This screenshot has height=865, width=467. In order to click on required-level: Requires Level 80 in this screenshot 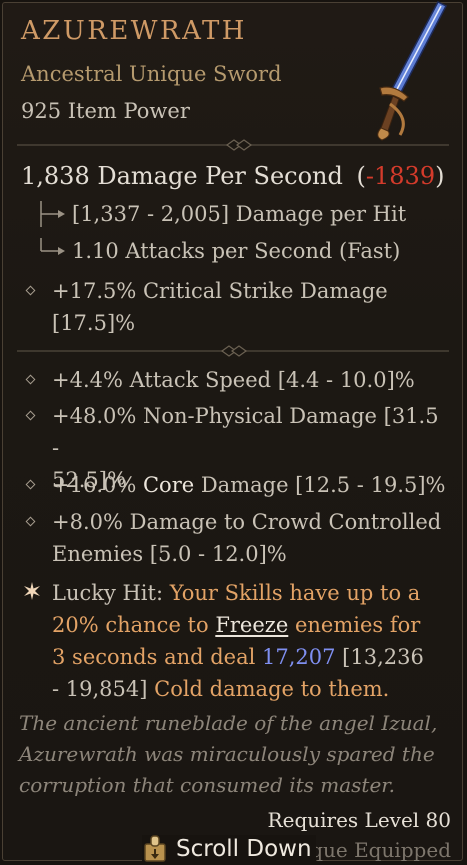, I will do `click(359, 820)`.